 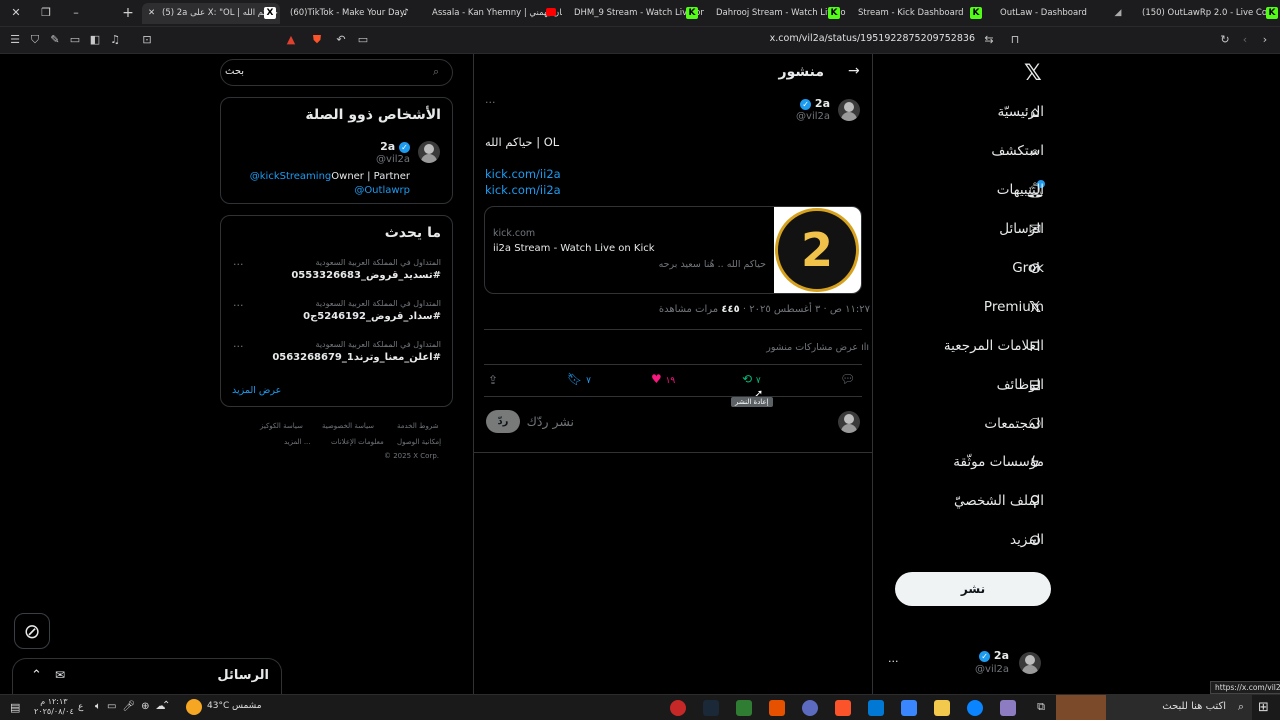 I want to click on post-button: نشر, so click(x=973, y=589).